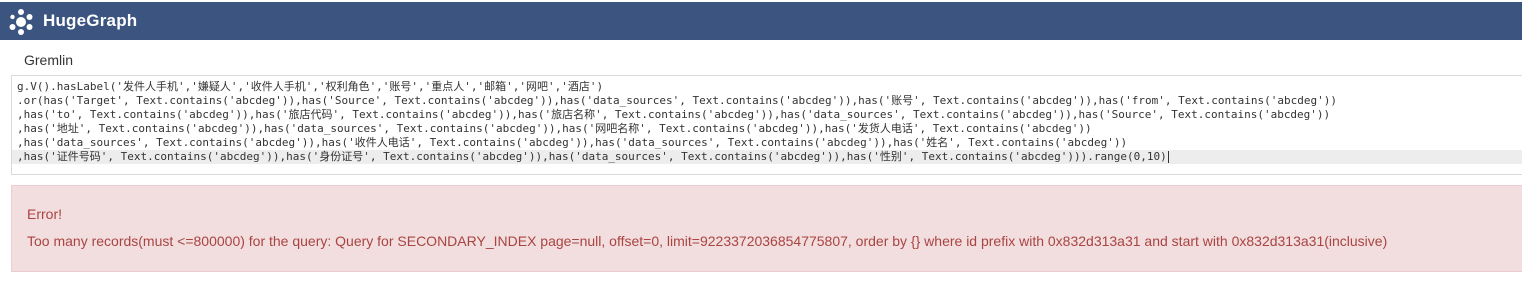 The width and height of the screenshot is (1522, 308). I want to click on app-title: HugeGraph, so click(90, 20).